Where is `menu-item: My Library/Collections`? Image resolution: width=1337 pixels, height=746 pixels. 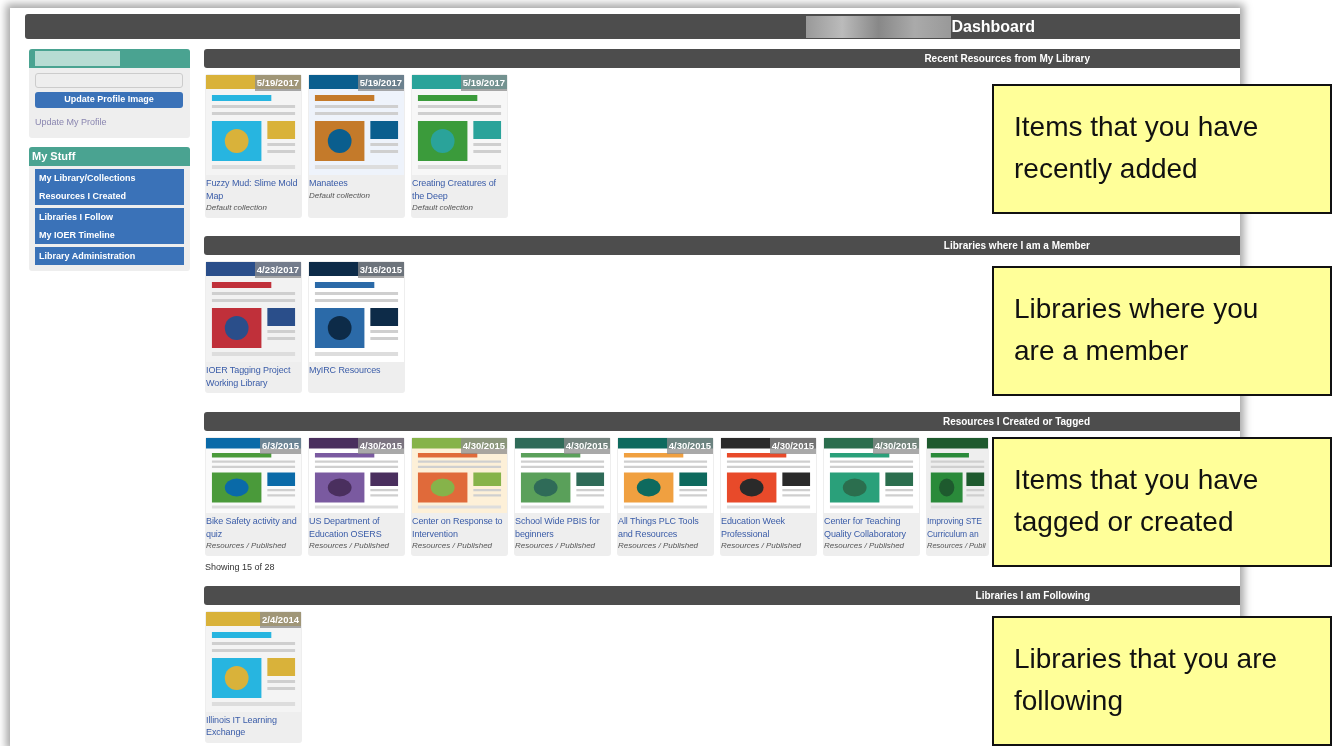 menu-item: My Library/Collections is located at coordinates (109, 177).